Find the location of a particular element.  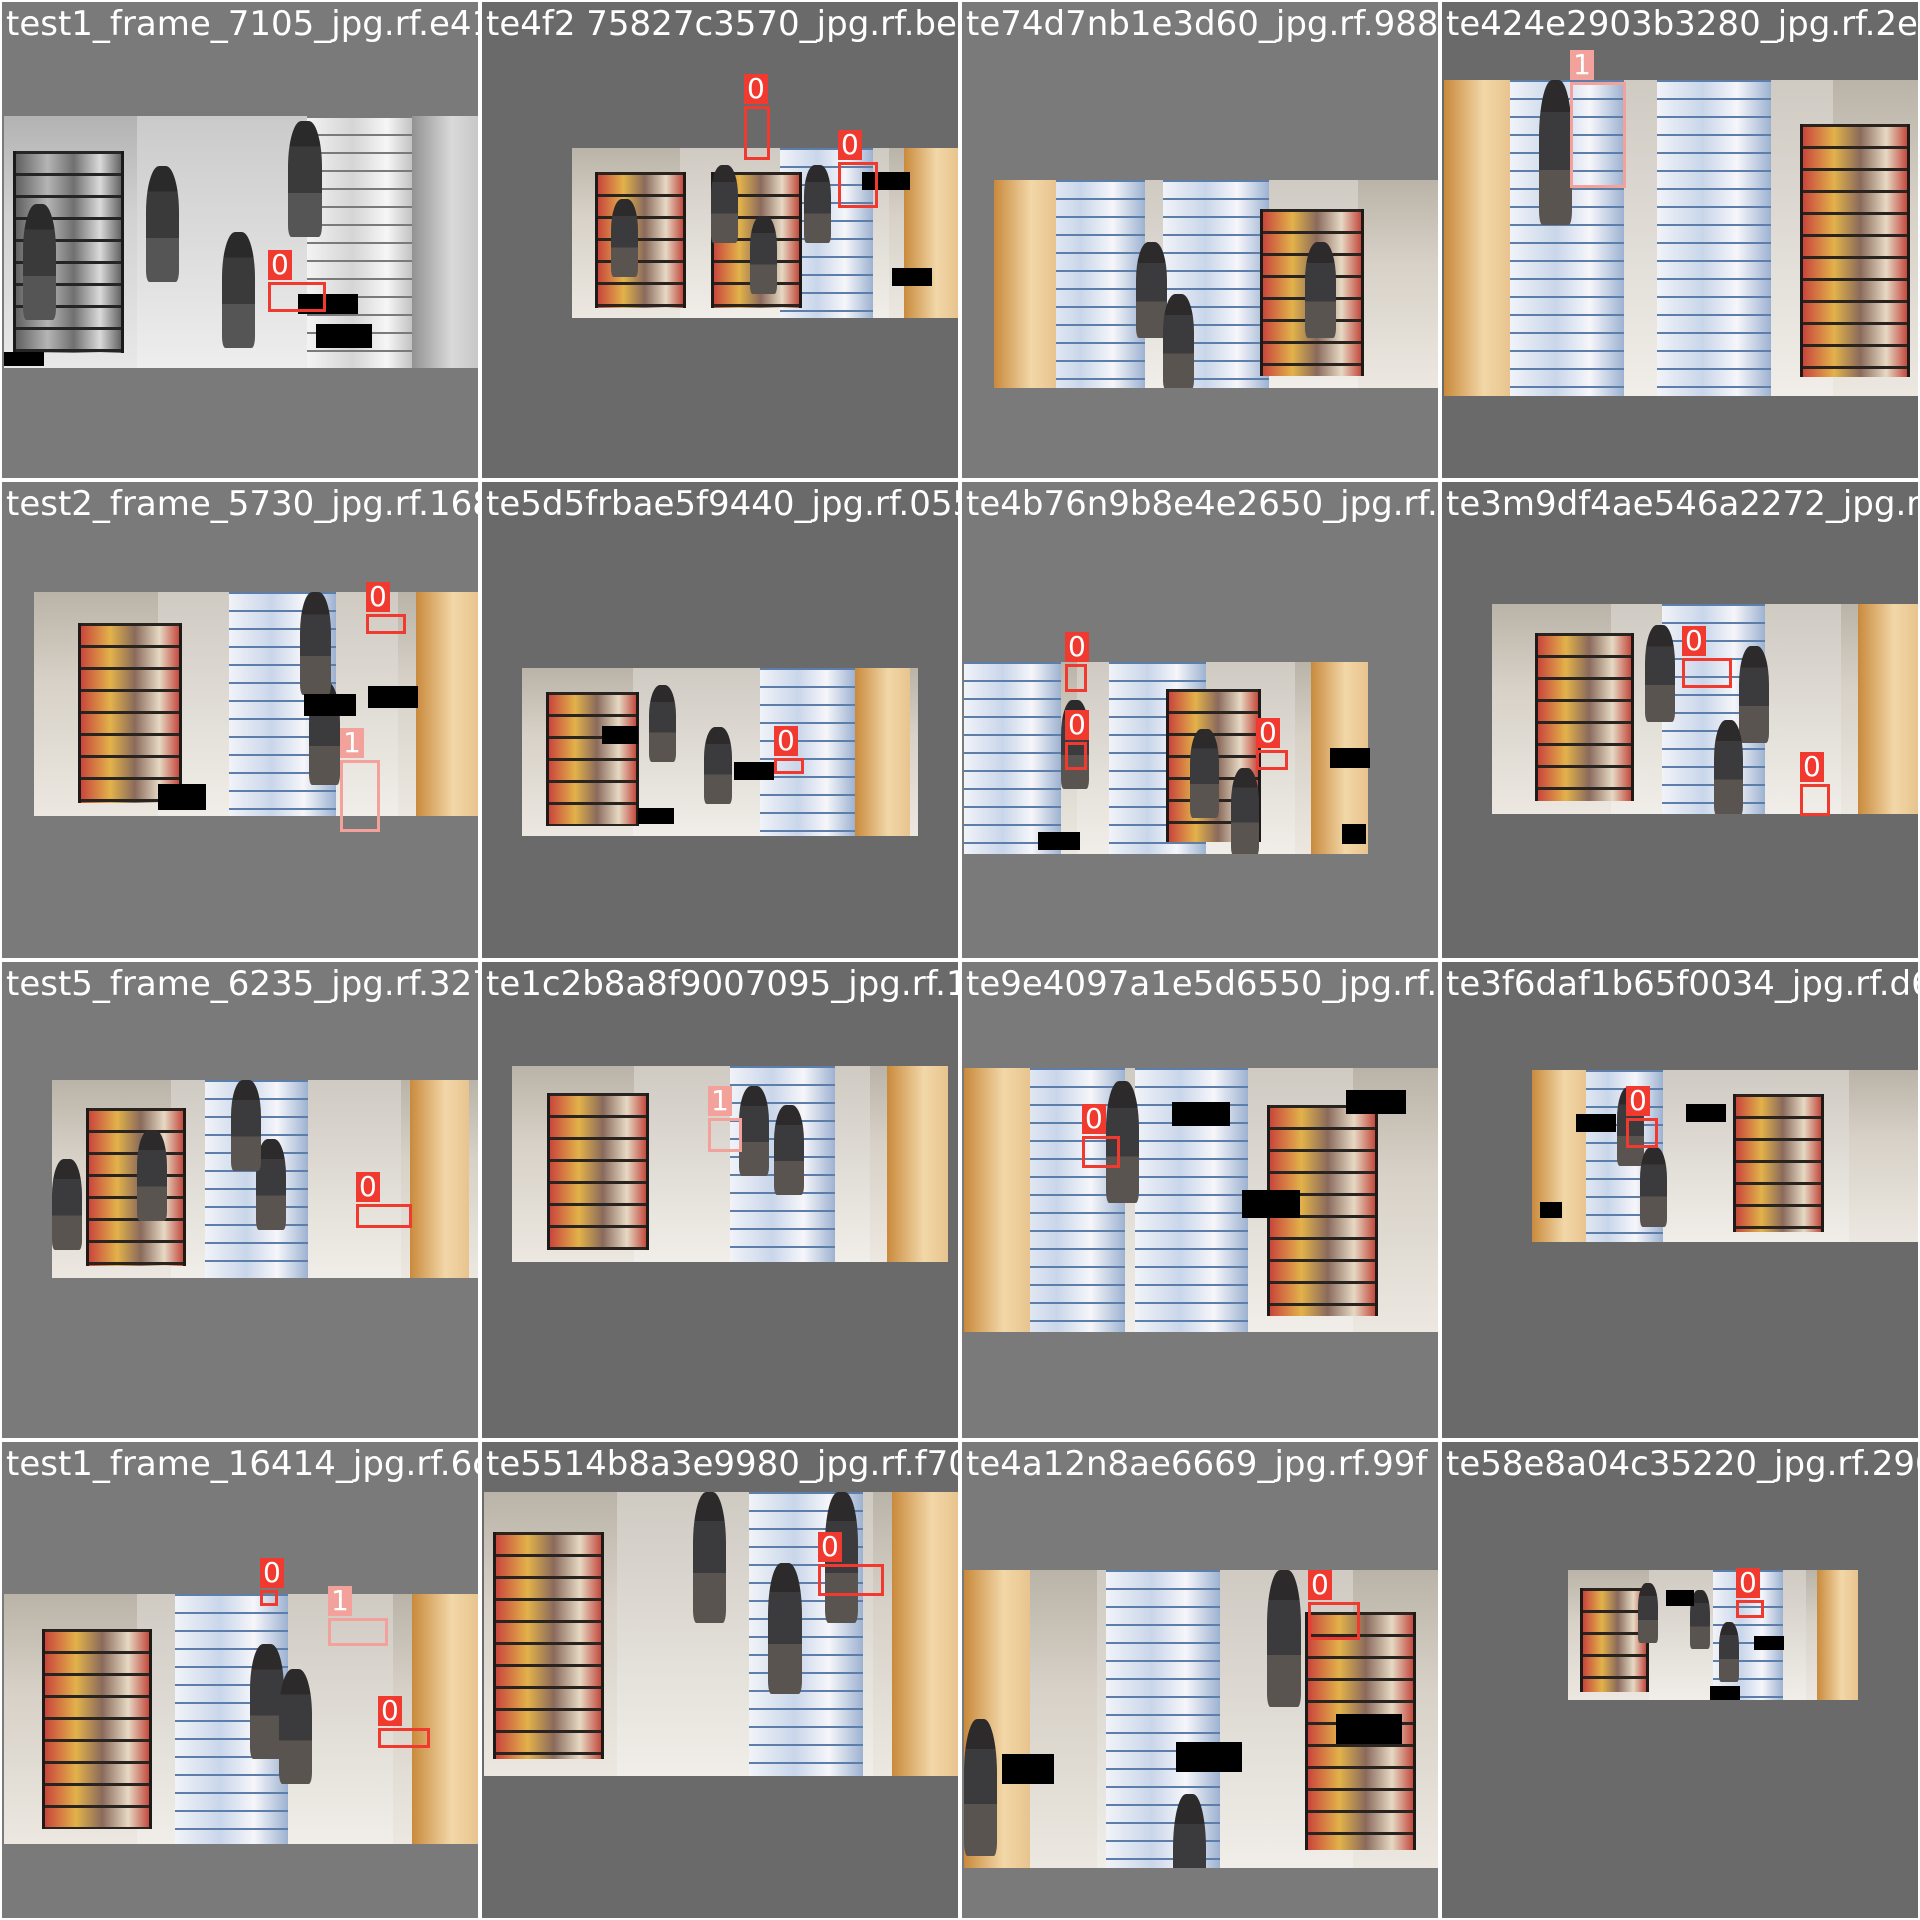

frame-filename-caption: te3f6daf1b65f0034_jpg.rf.d6 is located at coordinates (1682, 984).